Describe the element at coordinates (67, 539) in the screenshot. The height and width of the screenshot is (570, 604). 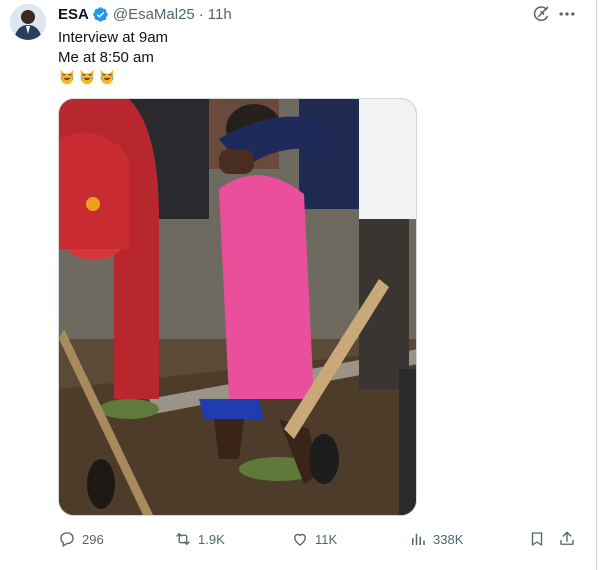
I see `reply-icon` at that location.